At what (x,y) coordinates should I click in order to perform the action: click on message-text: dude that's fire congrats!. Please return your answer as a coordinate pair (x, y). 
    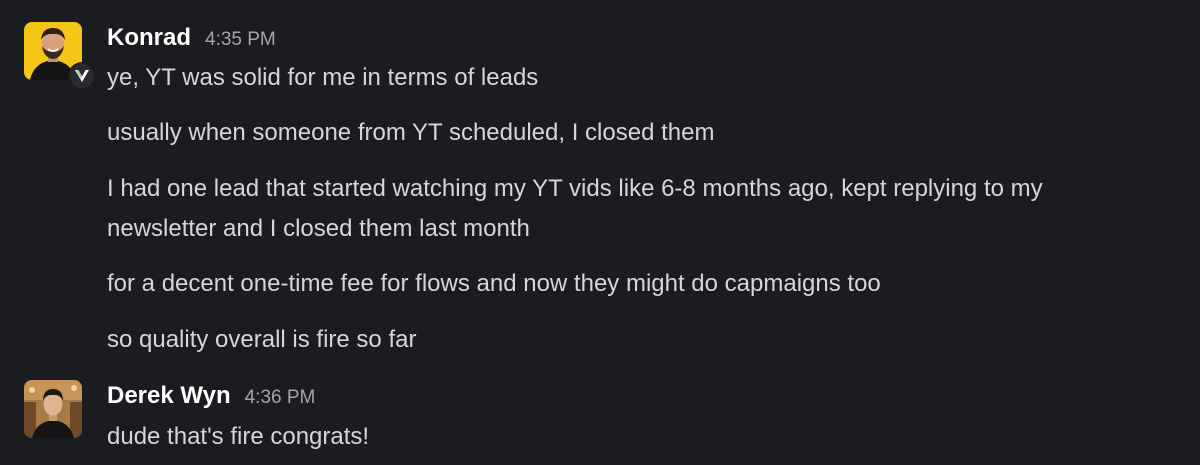
    Looking at the image, I should click on (238, 436).